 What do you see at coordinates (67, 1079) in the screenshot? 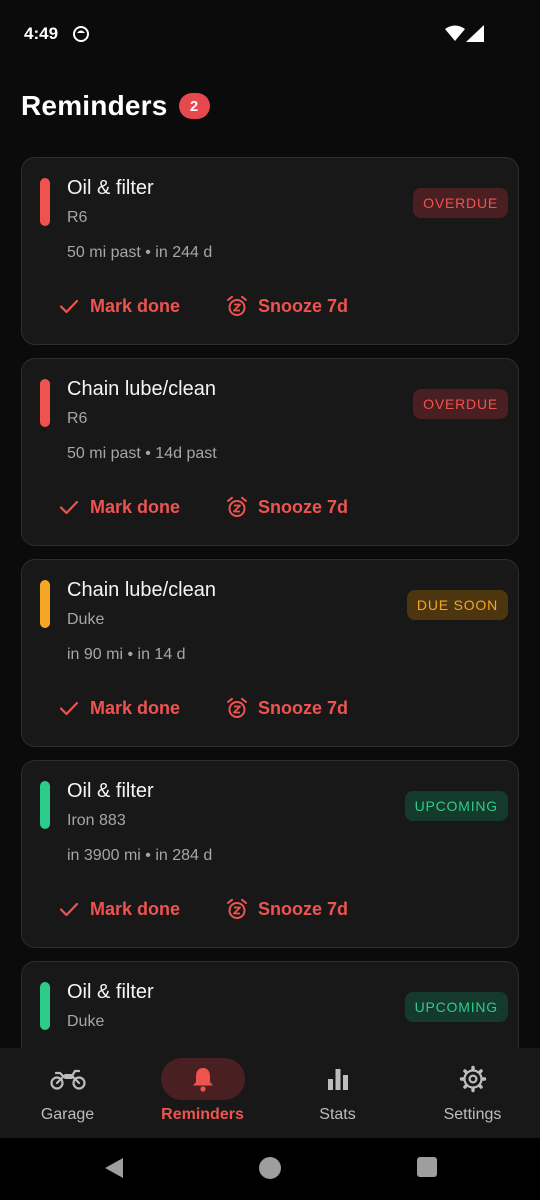
I see `motorcycle-icon` at bounding box center [67, 1079].